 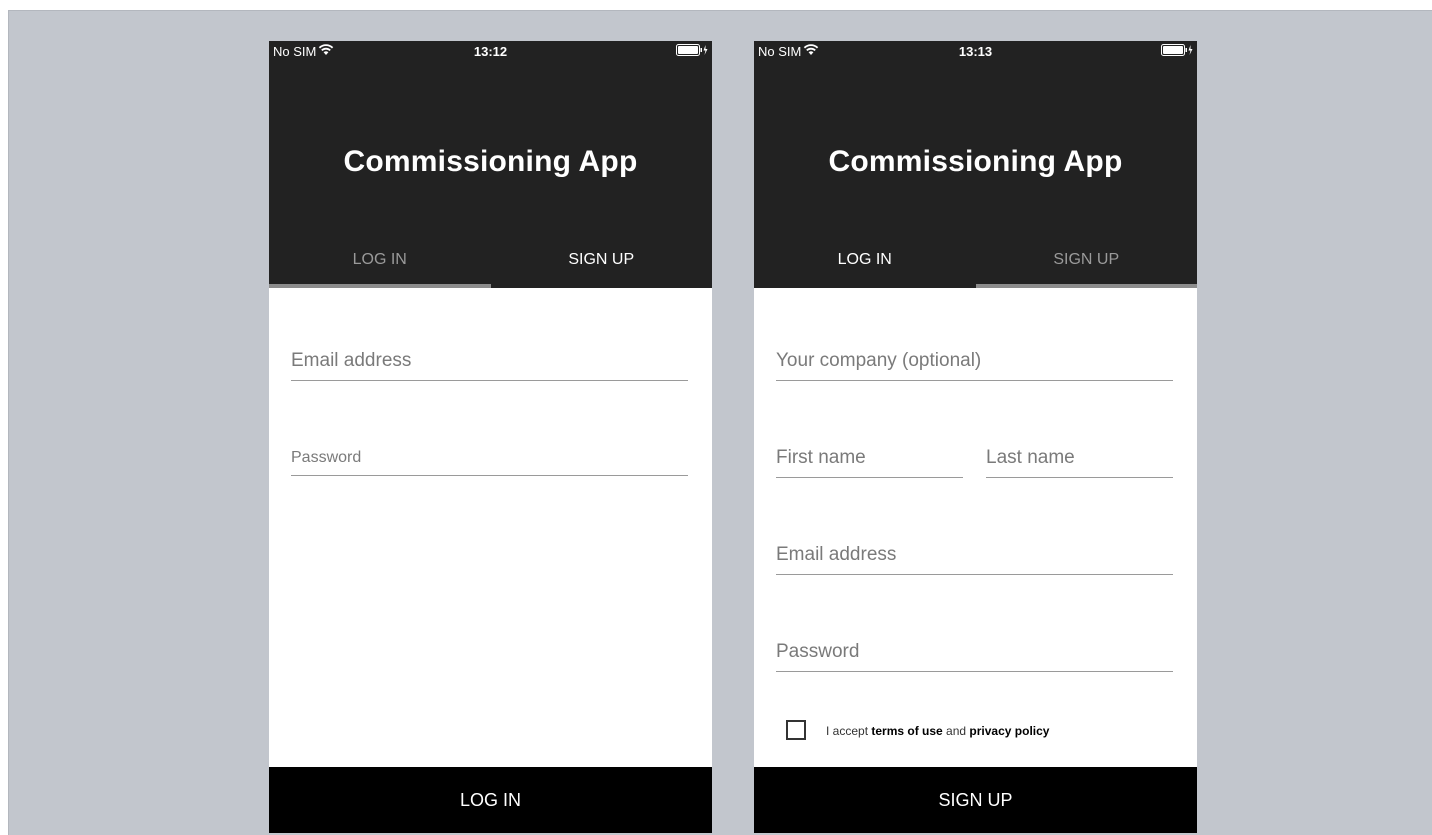 What do you see at coordinates (956, 731) in the screenshot?
I see `terms-middle: and` at bounding box center [956, 731].